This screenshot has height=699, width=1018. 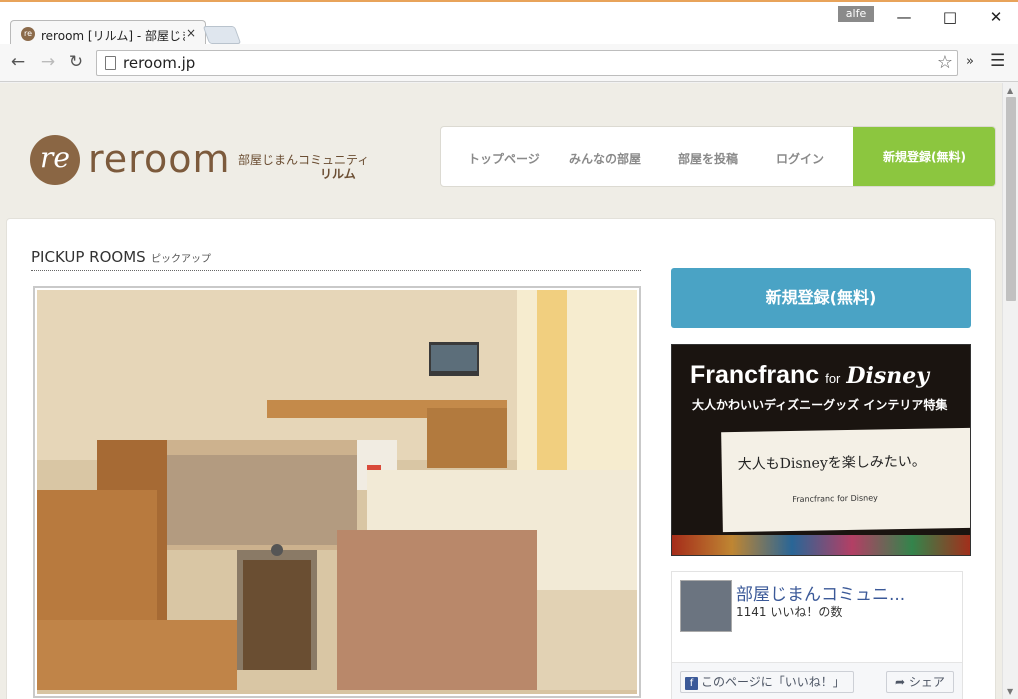 What do you see at coordinates (691, 683) in the screenshot?
I see `facebook-icon: f` at bounding box center [691, 683].